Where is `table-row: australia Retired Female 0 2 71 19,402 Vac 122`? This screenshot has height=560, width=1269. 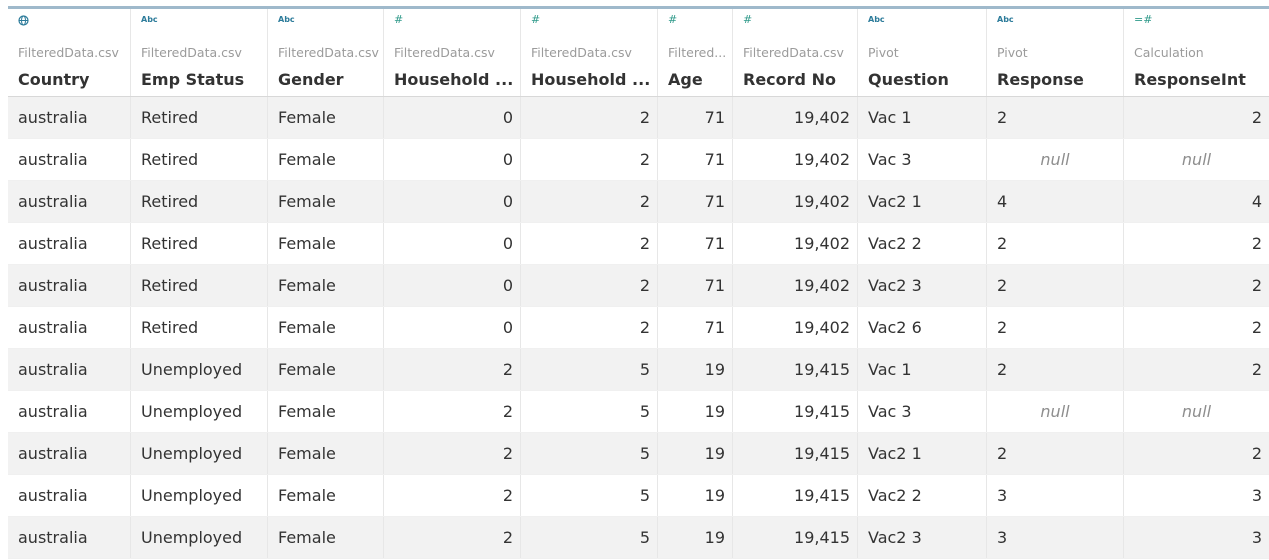
table-row: australia Retired Female 0 2 71 19,402 Vac 122 is located at coordinates (638, 118).